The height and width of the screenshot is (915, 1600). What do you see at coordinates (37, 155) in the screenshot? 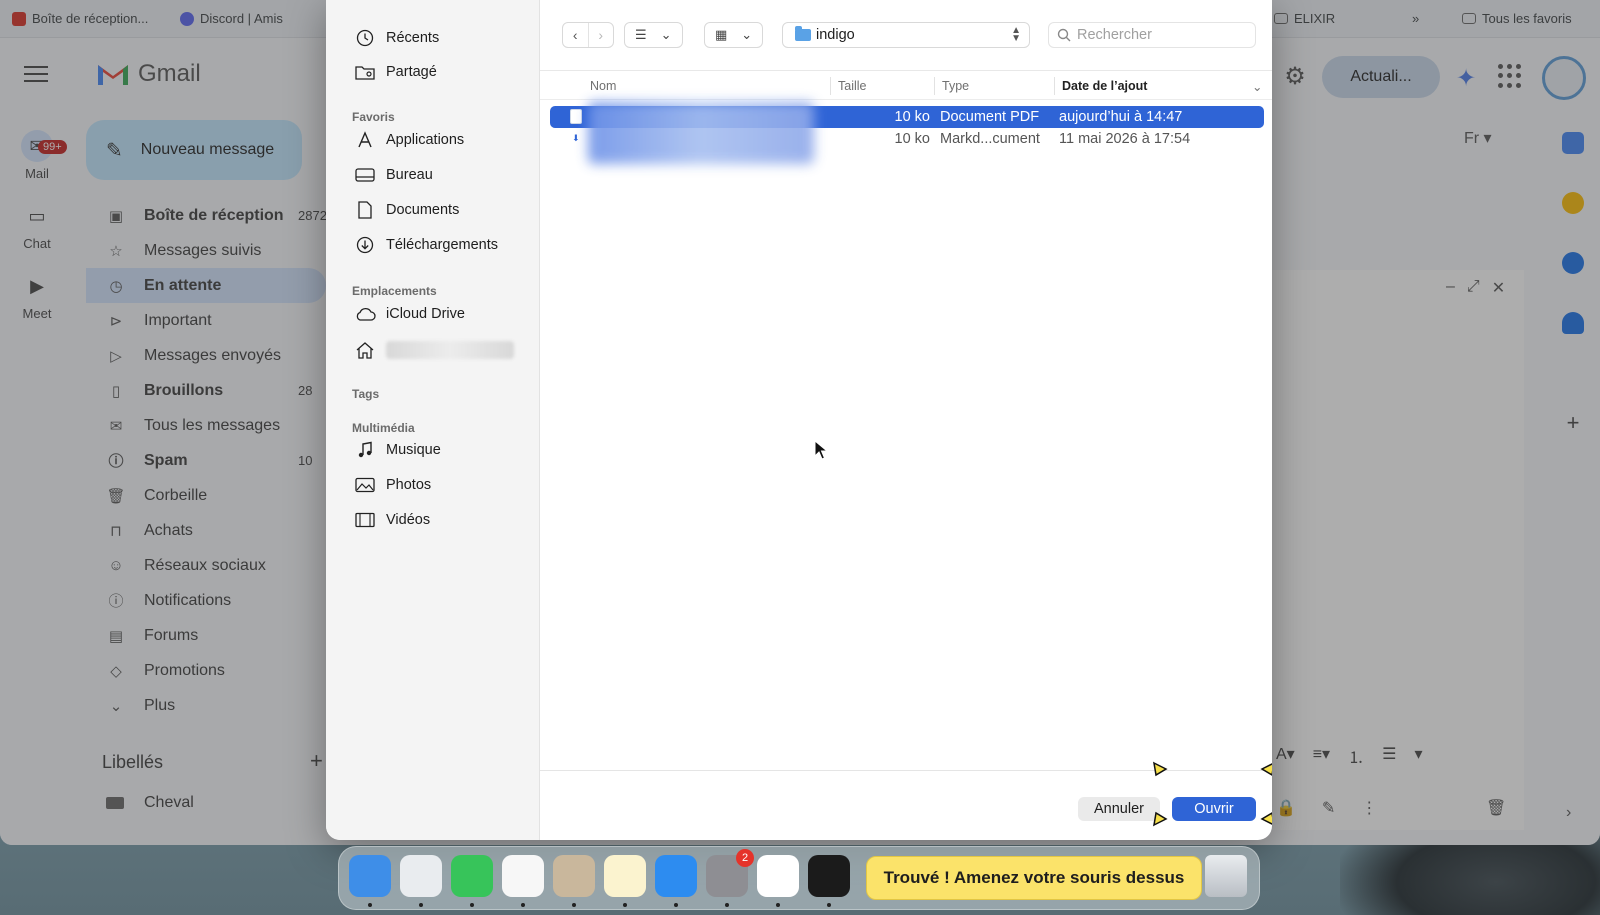
I see `rail-mail: ✉ 99+ Mail` at bounding box center [37, 155].